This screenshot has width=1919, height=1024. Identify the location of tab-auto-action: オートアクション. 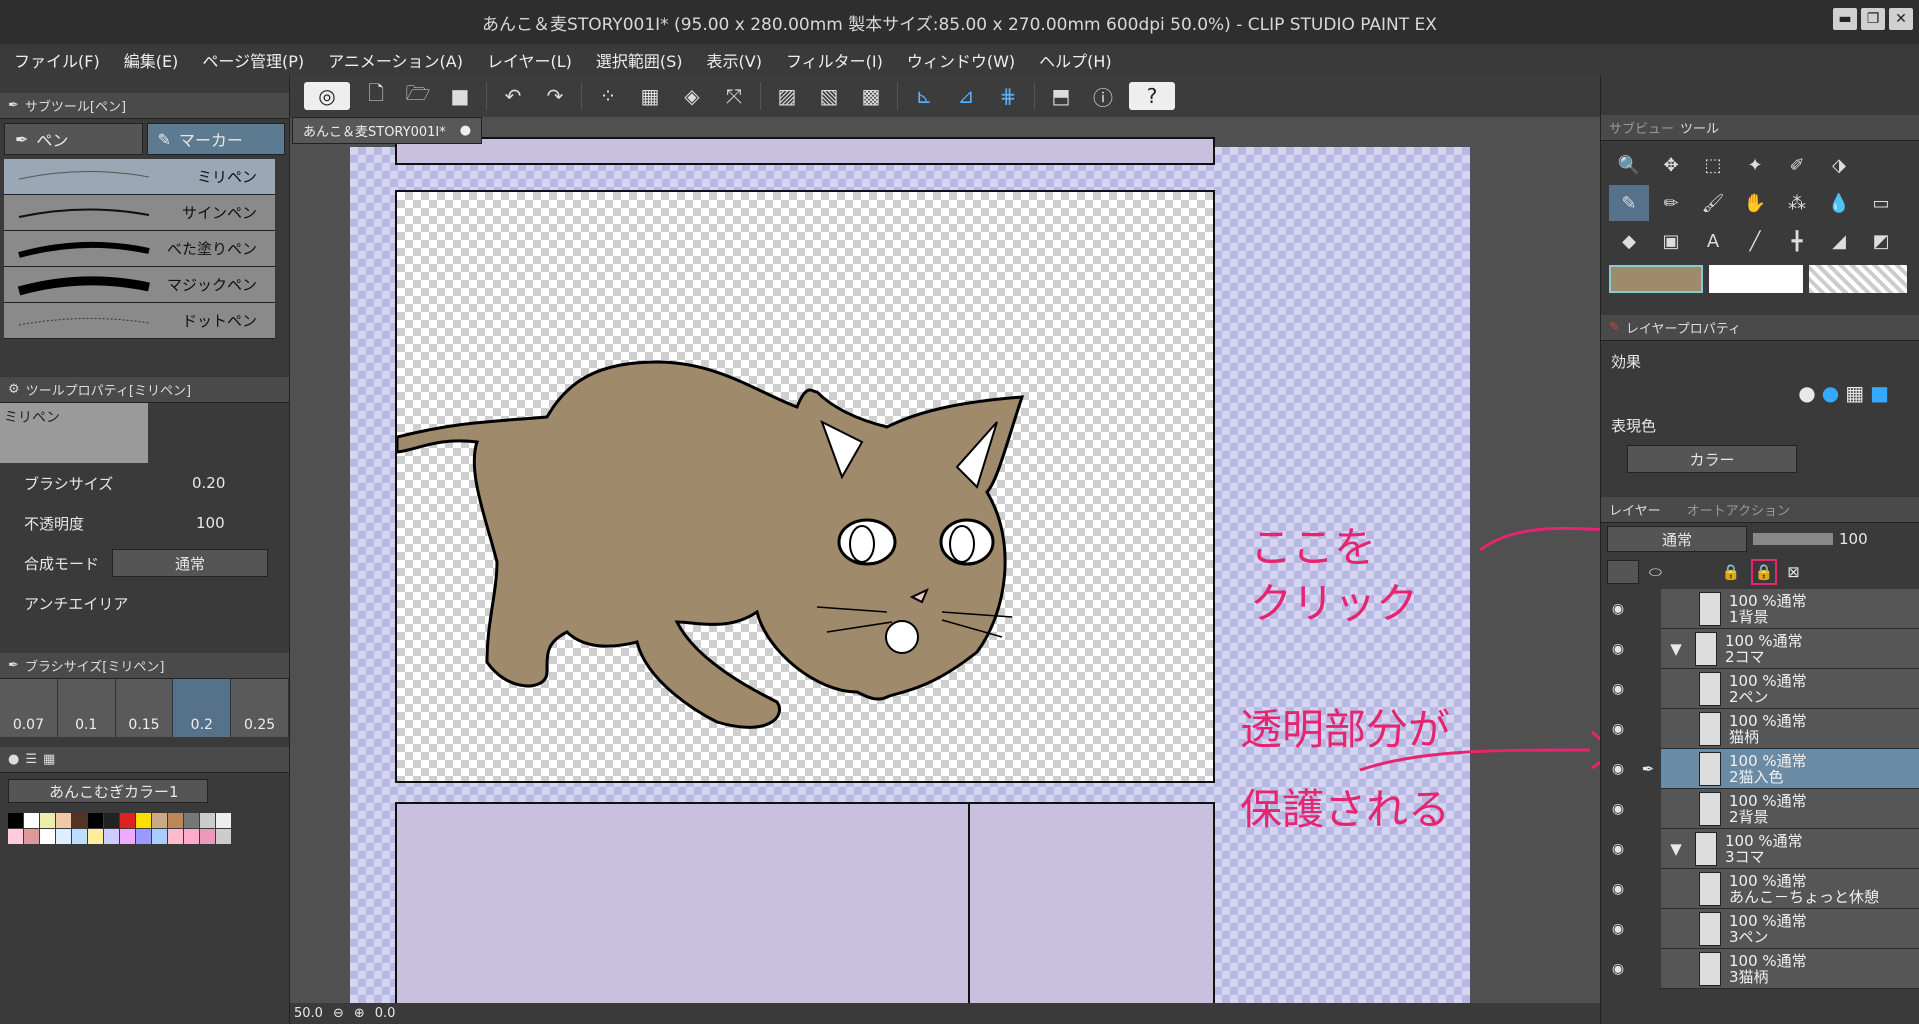
(1738, 509).